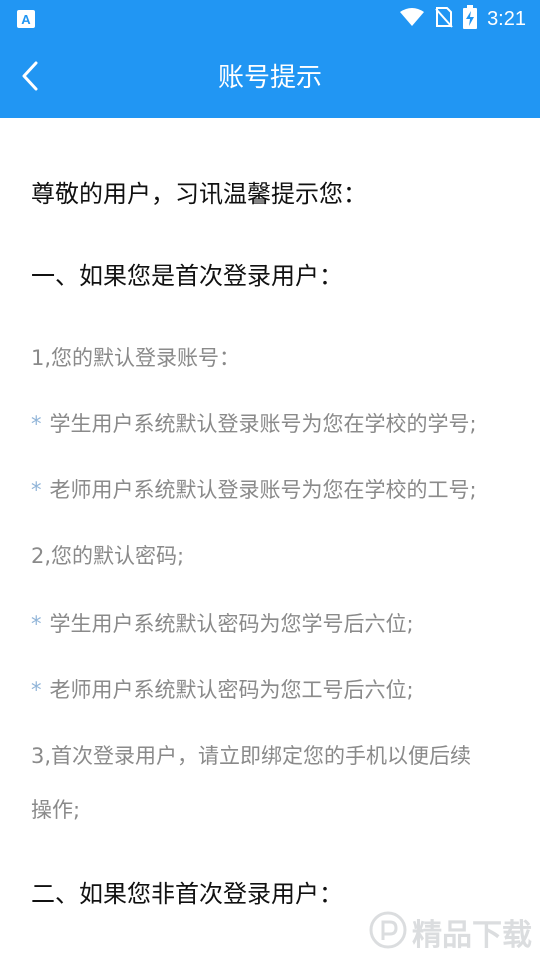 The image size is (540, 960). Describe the element at coordinates (136, 358) in the screenshot. I see `item1-text: 1,您的默认登录账号：` at that location.